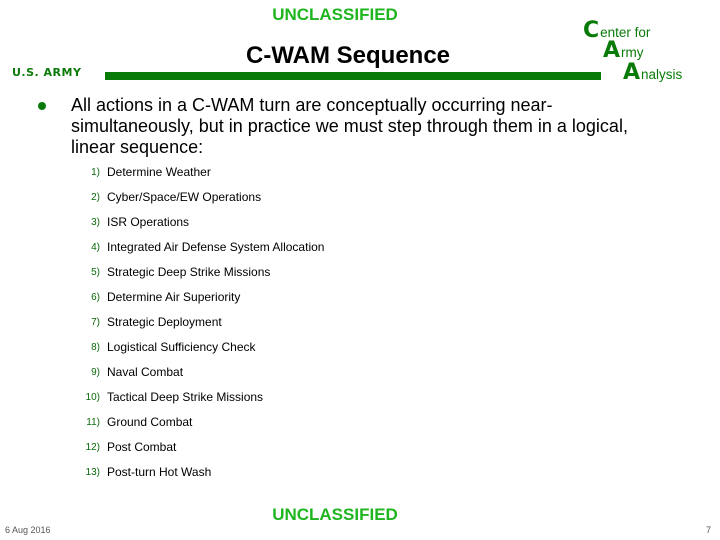  Describe the element at coordinates (47, 72) in the screenshot. I see `us-army-label: U.S. ARMY` at that location.